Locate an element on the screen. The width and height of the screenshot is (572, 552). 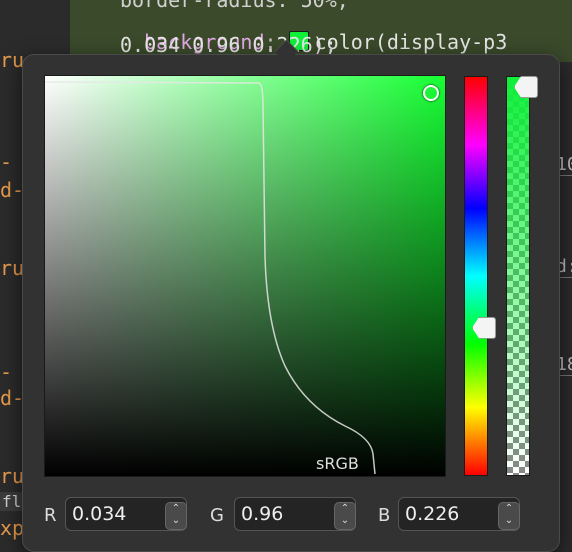
blue-stepper: ⌃ ⌄ is located at coordinates (509, 516).